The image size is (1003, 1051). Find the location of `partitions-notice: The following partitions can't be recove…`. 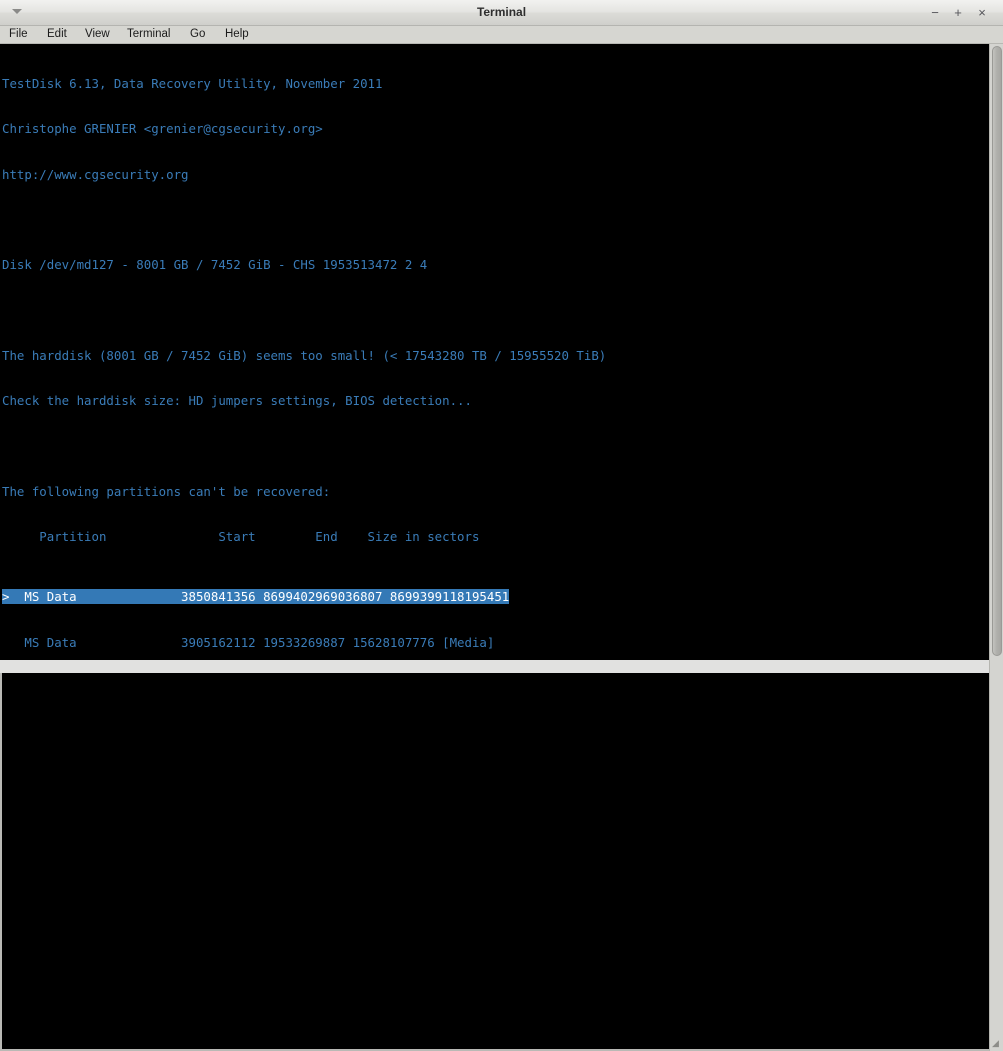

partitions-notice: The following partitions can't be recove… is located at coordinates (166, 491).